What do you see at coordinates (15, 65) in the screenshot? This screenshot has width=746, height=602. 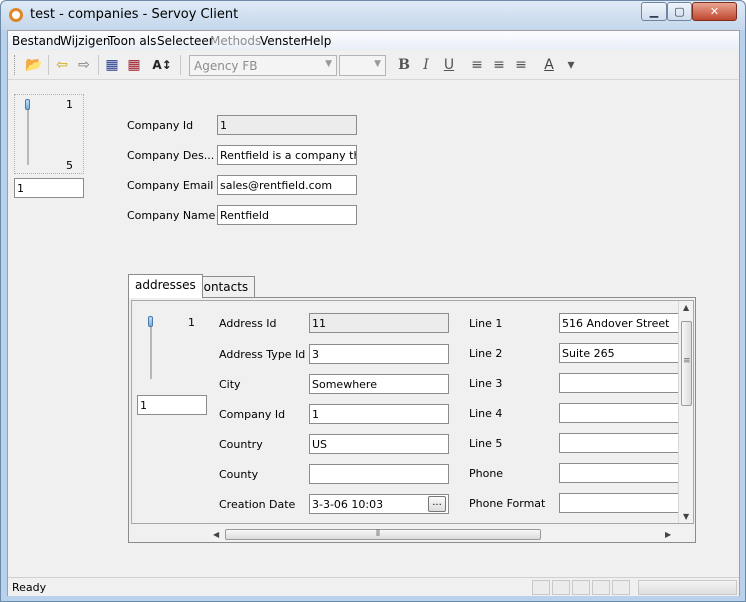 I see `toolbar-grip` at bounding box center [15, 65].